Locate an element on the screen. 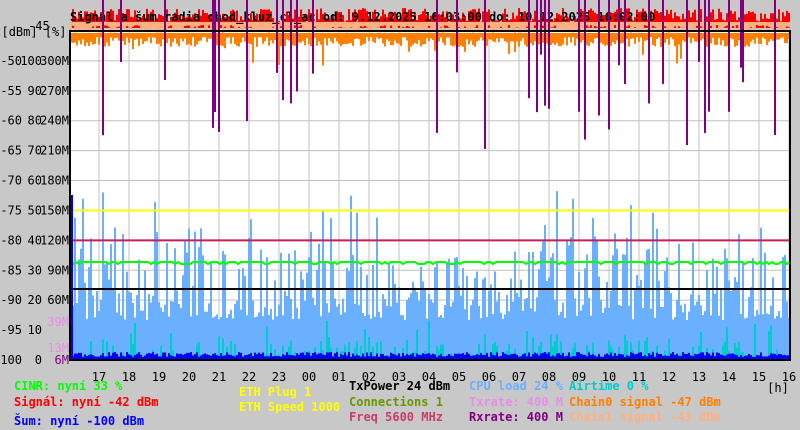 The width and height of the screenshot is (800, 430). x-tick-label: 13 is located at coordinates (699, 377).